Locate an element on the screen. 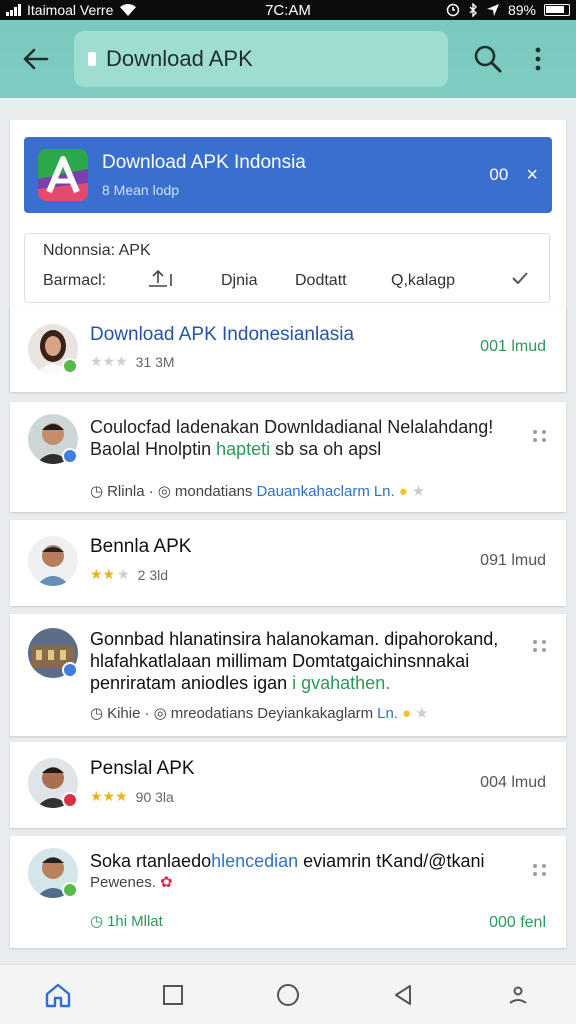 Image resolution: width=576 pixels, height=1024 pixels. nav-back-button is located at coordinates (403, 995).